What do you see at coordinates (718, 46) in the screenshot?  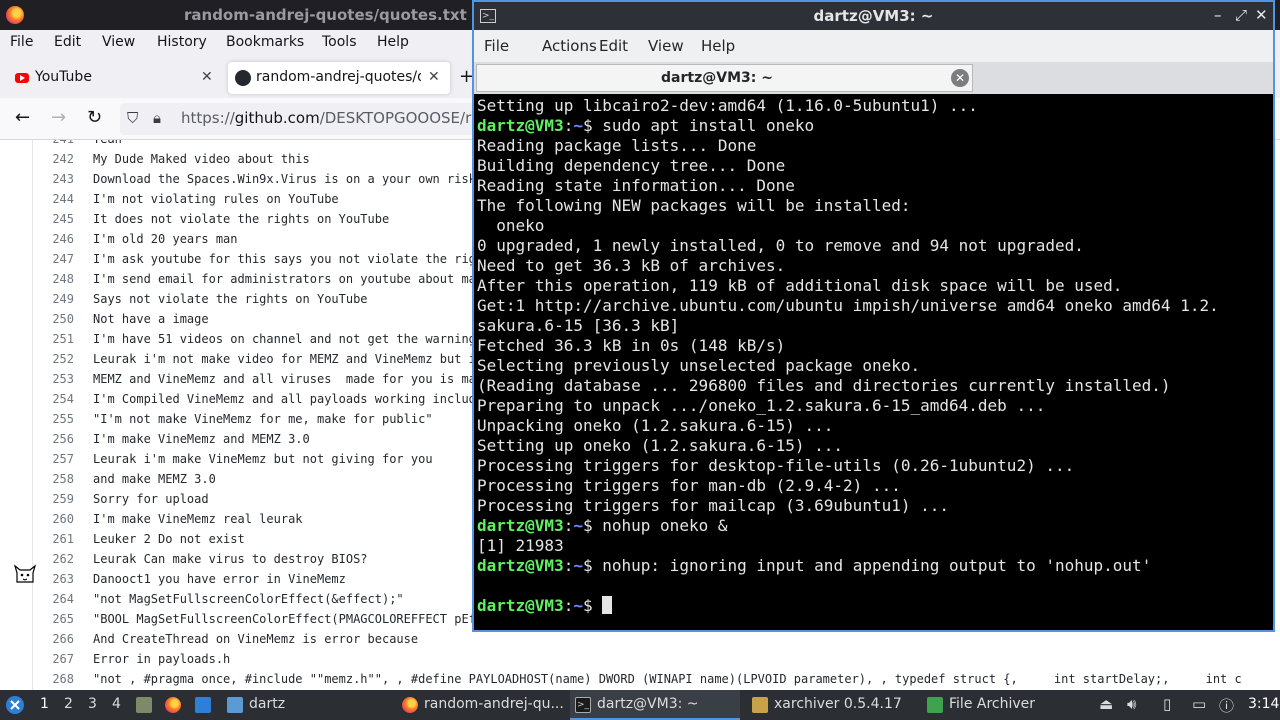 I see `term-menu-help: Help` at bounding box center [718, 46].